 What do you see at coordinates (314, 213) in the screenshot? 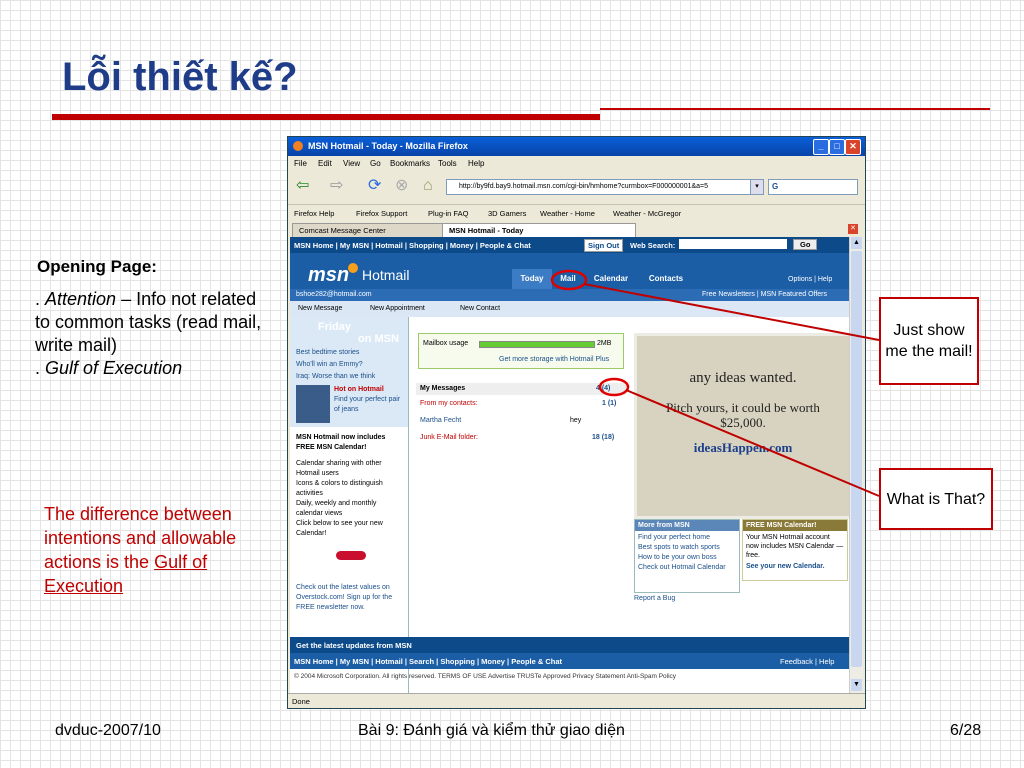
I see `bookmark-item: Firefox Help` at bounding box center [314, 213].